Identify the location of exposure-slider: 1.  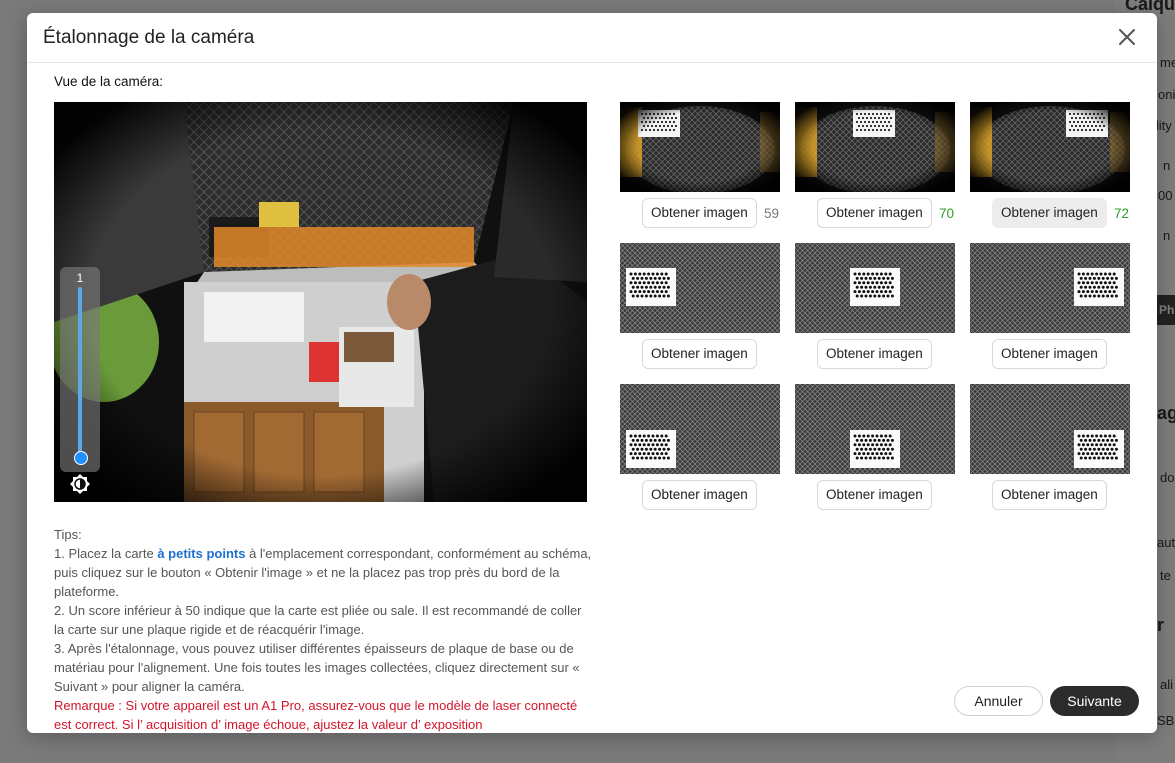
(80, 369).